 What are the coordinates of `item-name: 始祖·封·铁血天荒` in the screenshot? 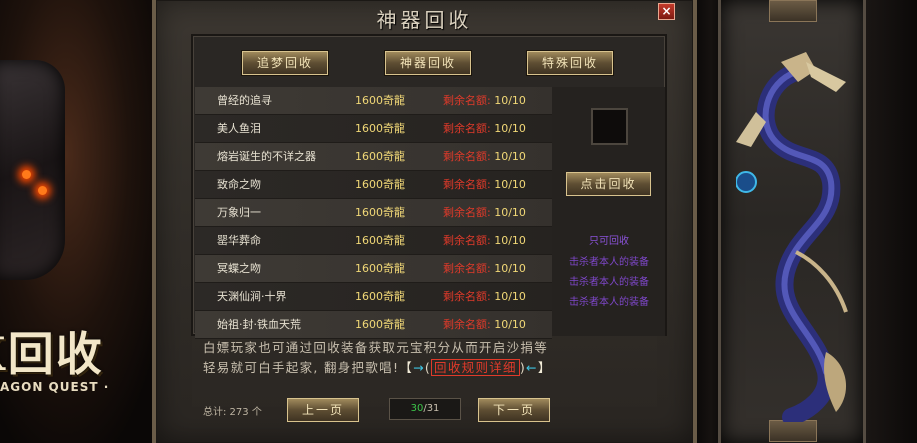 It's located at (259, 324).